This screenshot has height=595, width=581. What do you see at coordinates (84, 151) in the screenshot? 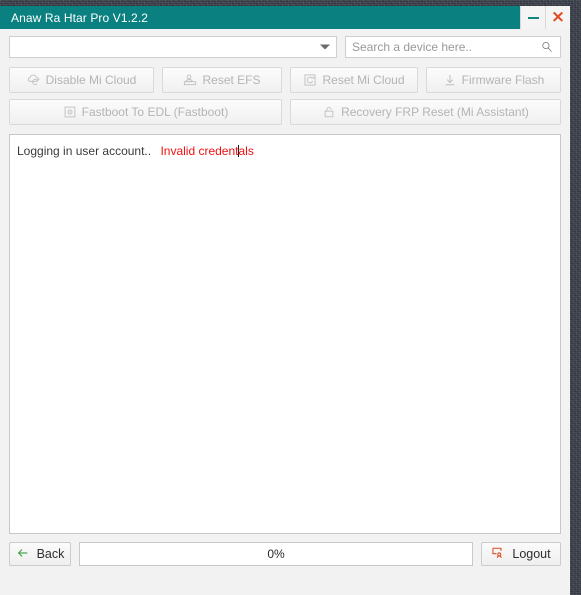
I see `log-line-status: Logging in user account..` at bounding box center [84, 151].